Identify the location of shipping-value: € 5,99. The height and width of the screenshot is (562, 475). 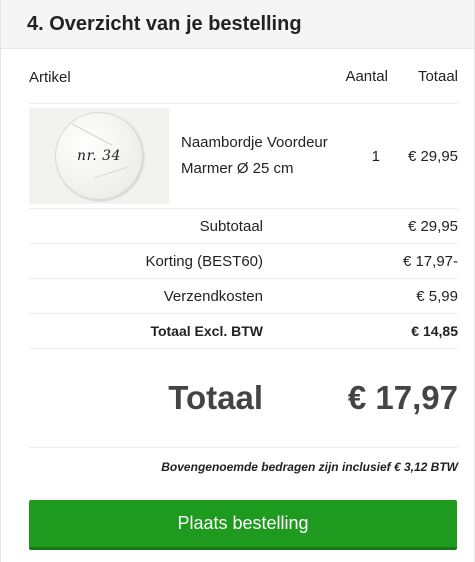
(437, 296).